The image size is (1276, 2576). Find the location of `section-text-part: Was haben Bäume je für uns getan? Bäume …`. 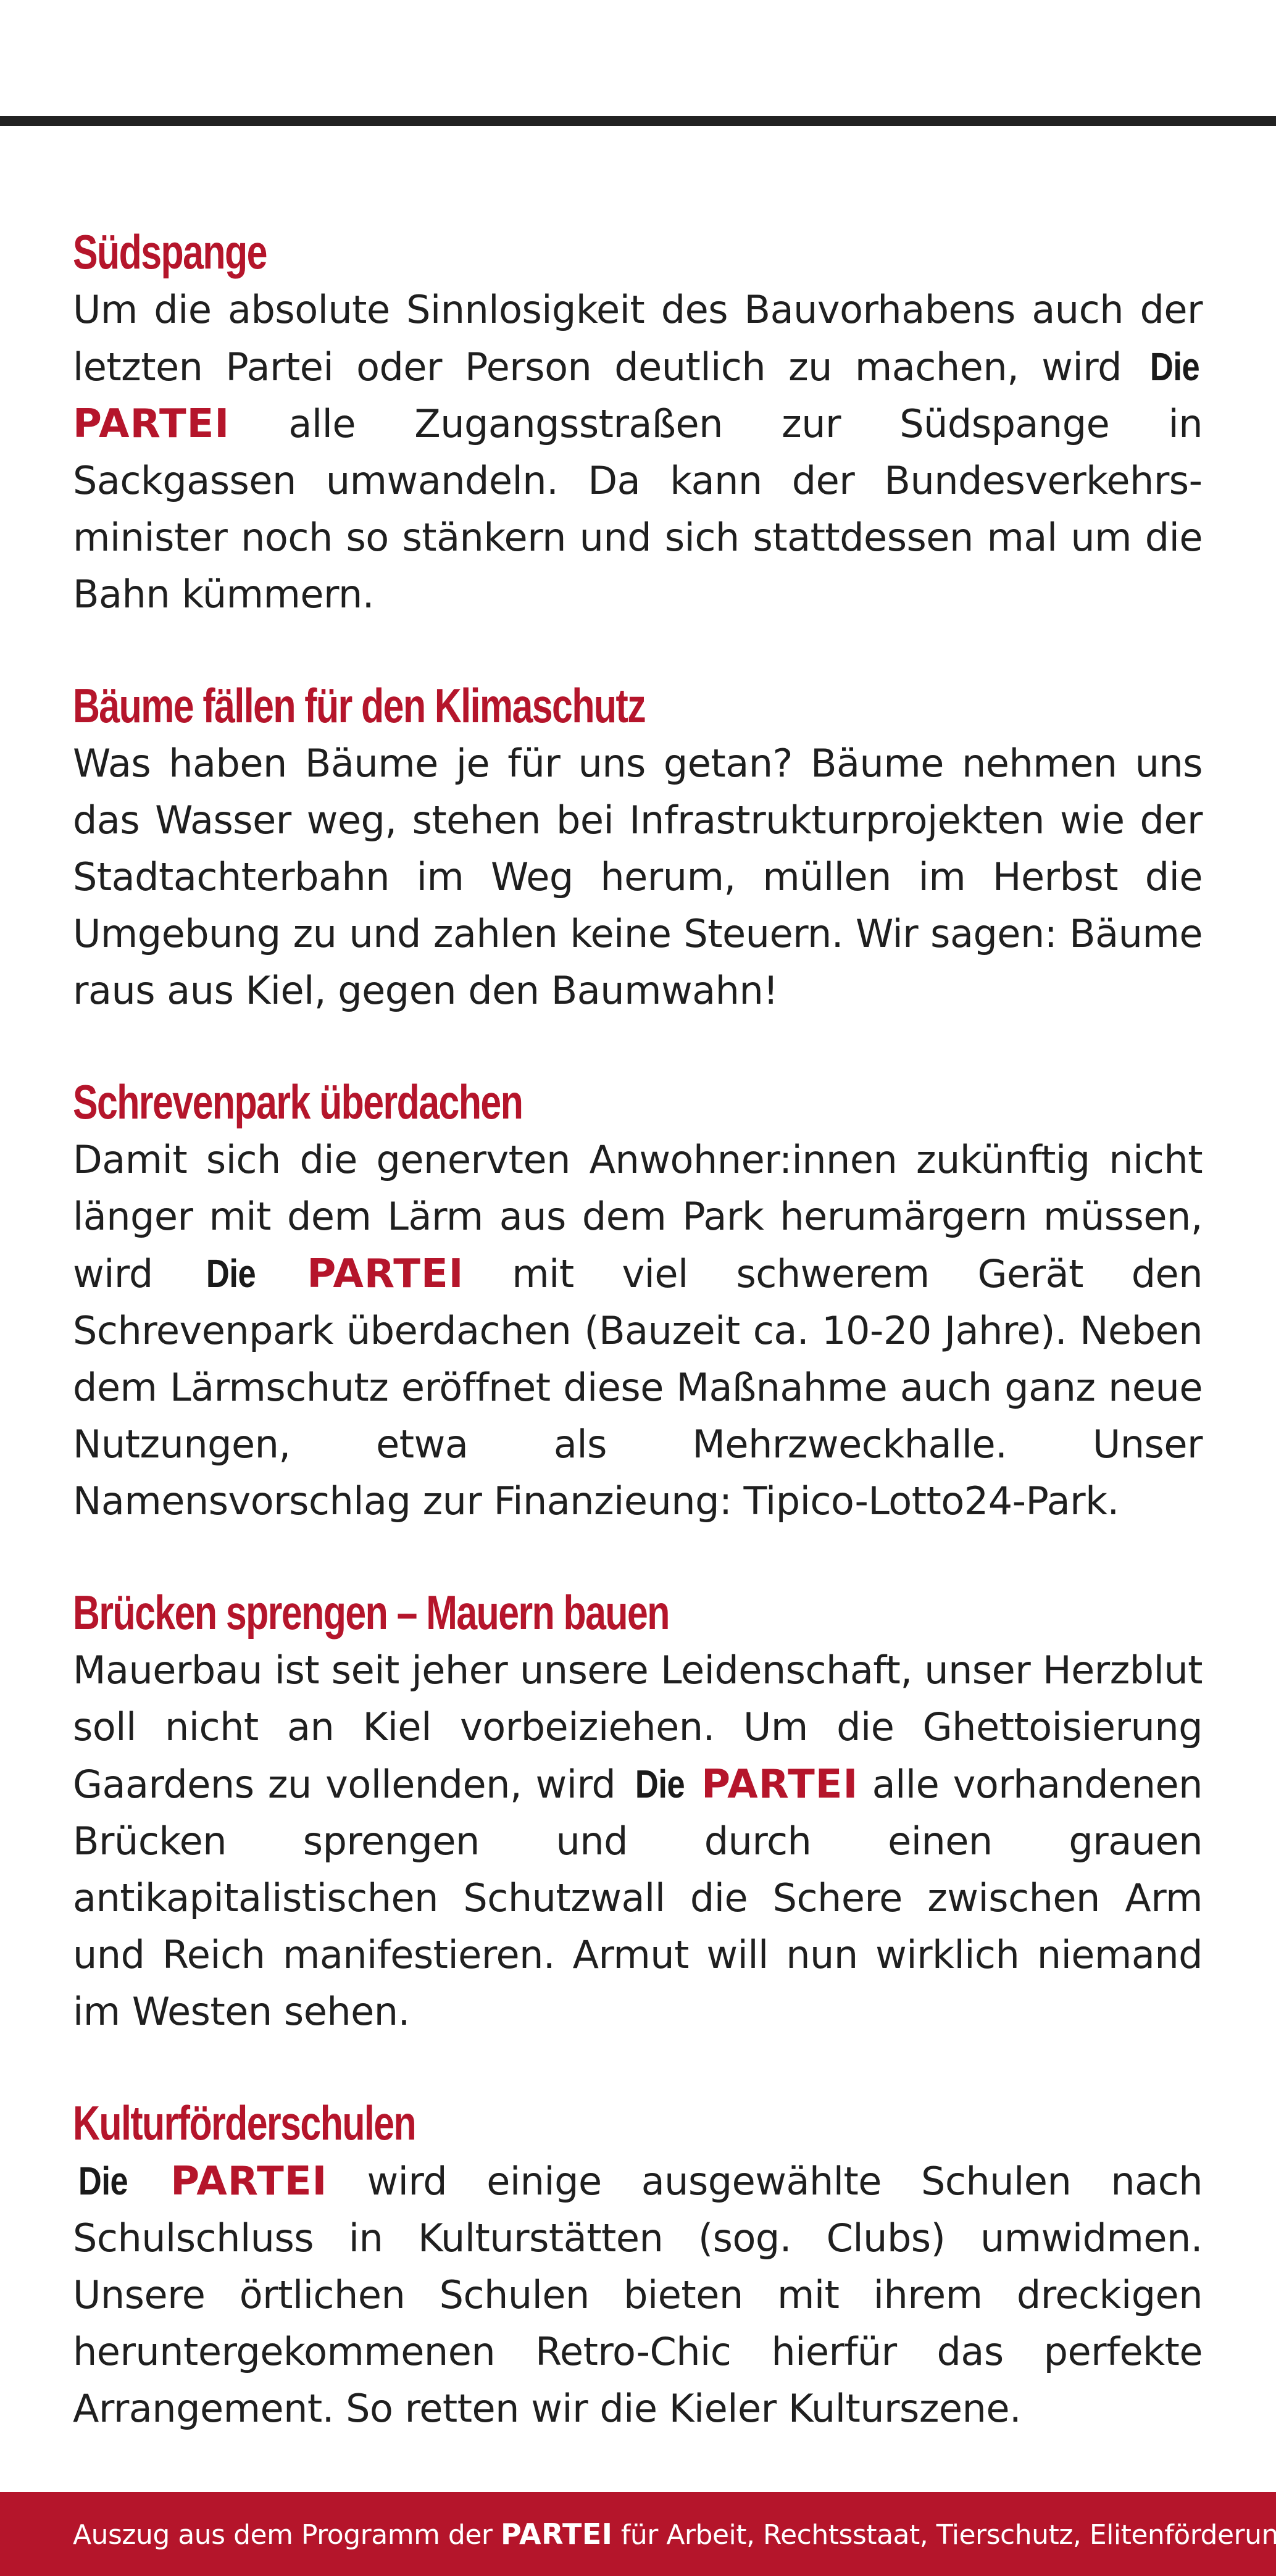

section-text-part: Was haben Bäume je für uns getan? Bäume … is located at coordinates (638, 877).